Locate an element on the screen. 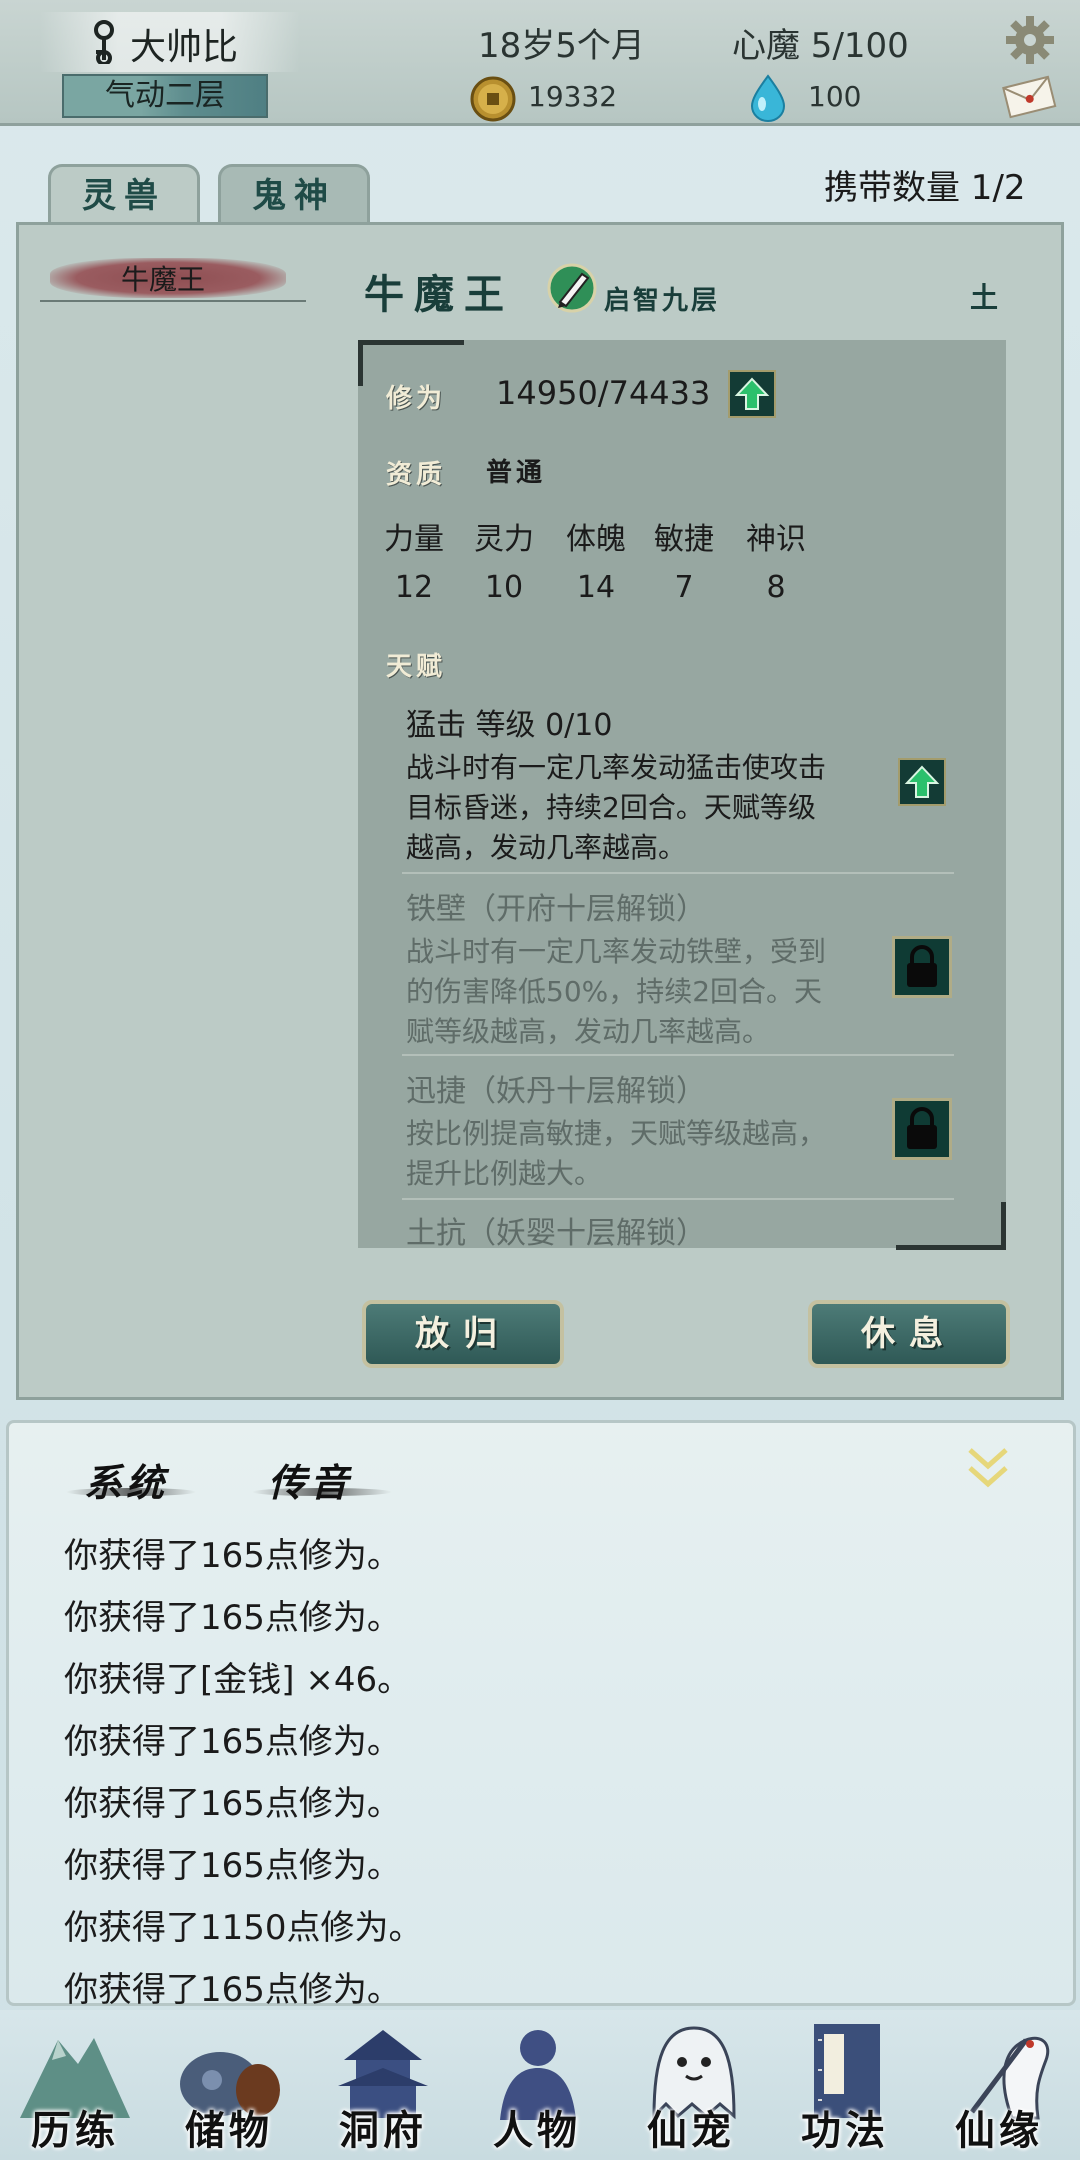 The height and width of the screenshot is (2160, 1080). pet-list-item: 牛魔王 is located at coordinates (173, 278).